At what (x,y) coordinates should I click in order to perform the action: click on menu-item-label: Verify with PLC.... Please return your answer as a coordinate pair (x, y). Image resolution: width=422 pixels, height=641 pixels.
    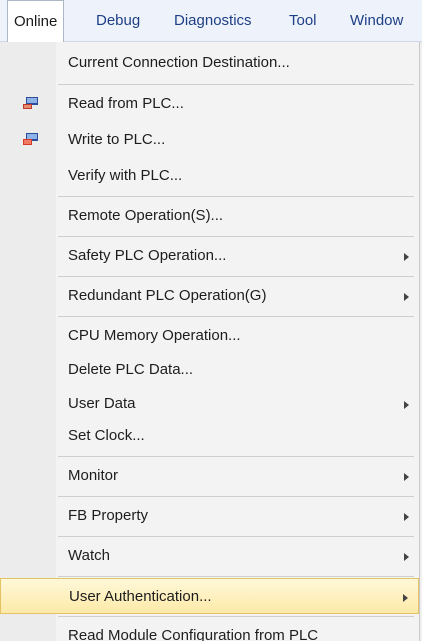
    Looking at the image, I should click on (125, 175).